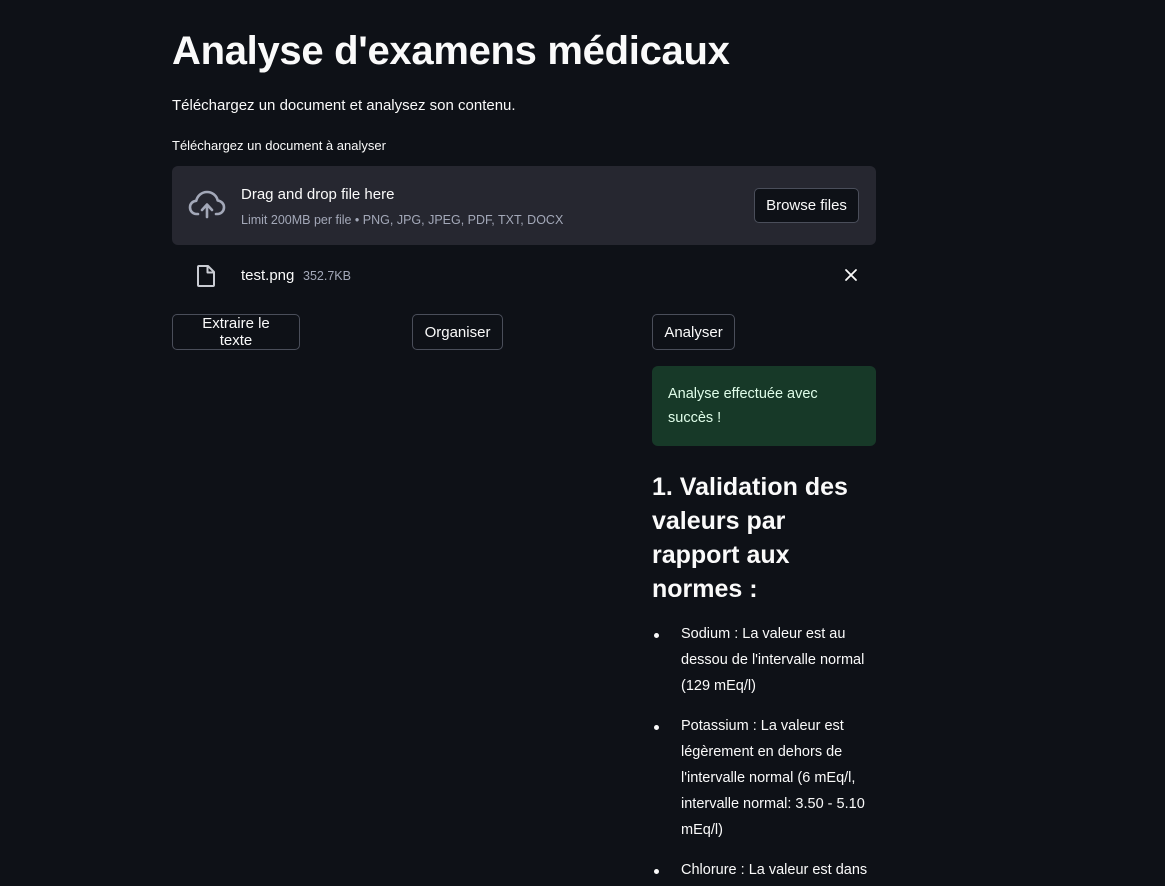 The image size is (1165, 886). Describe the element at coordinates (806, 205) in the screenshot. I see `browse-files-button: Browse files` at that location.